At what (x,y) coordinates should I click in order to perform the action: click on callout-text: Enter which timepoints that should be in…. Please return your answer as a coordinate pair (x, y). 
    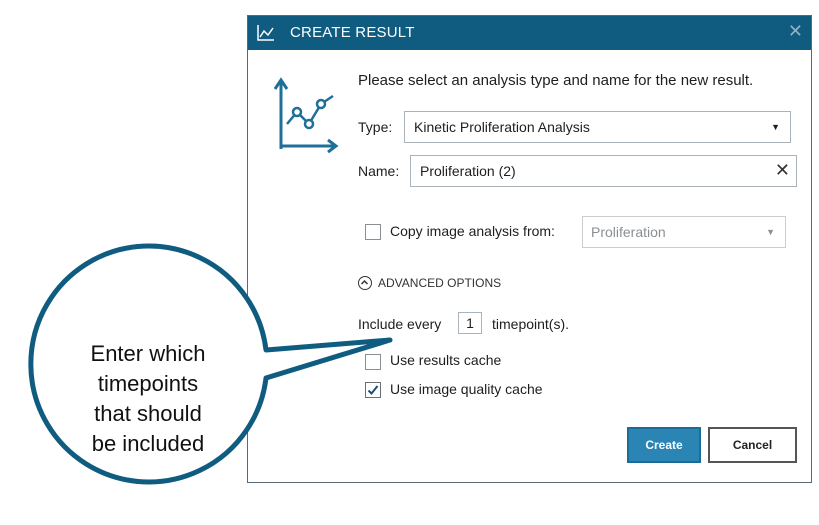
    Looking at the image, I should click on (148, 399).